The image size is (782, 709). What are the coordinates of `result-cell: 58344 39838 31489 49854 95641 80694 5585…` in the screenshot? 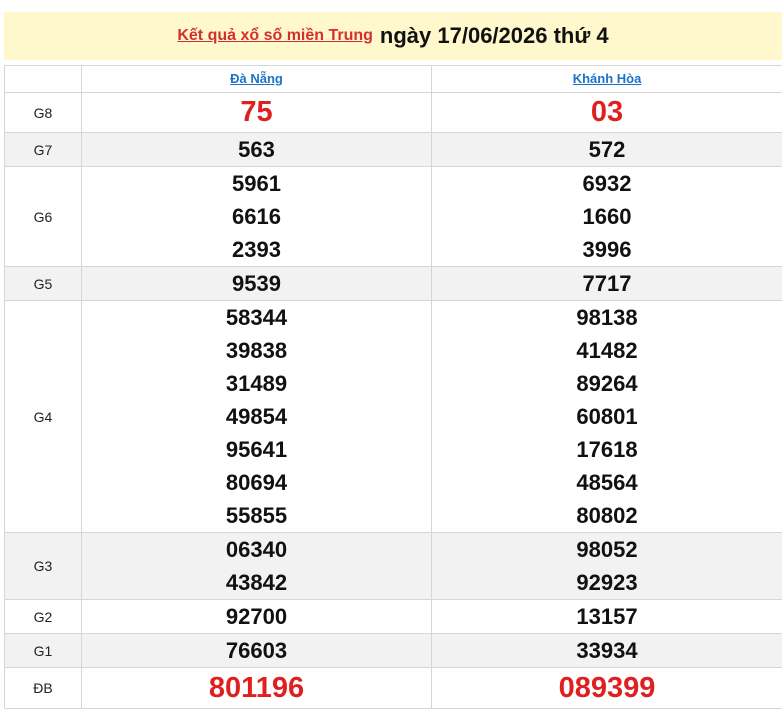 It's located at (257, 417).